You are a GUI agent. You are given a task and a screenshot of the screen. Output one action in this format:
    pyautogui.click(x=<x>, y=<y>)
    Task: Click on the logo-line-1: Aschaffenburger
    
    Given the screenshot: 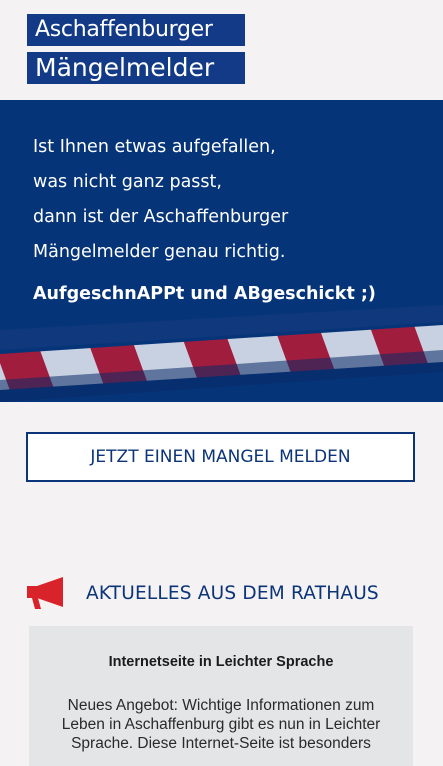 What is the action you would take?
    pyautogui.click(x=136, y=30)
    